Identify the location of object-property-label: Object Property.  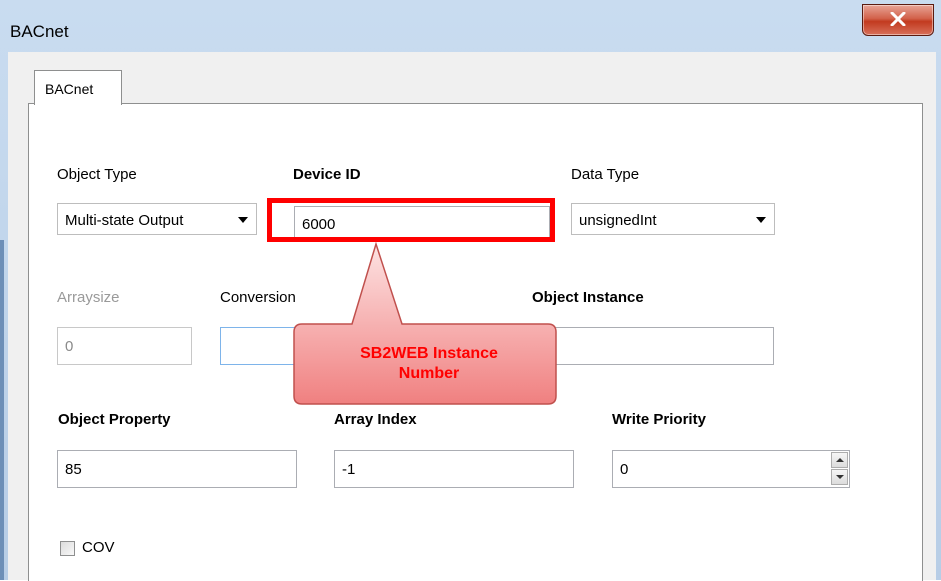
(114, 419).